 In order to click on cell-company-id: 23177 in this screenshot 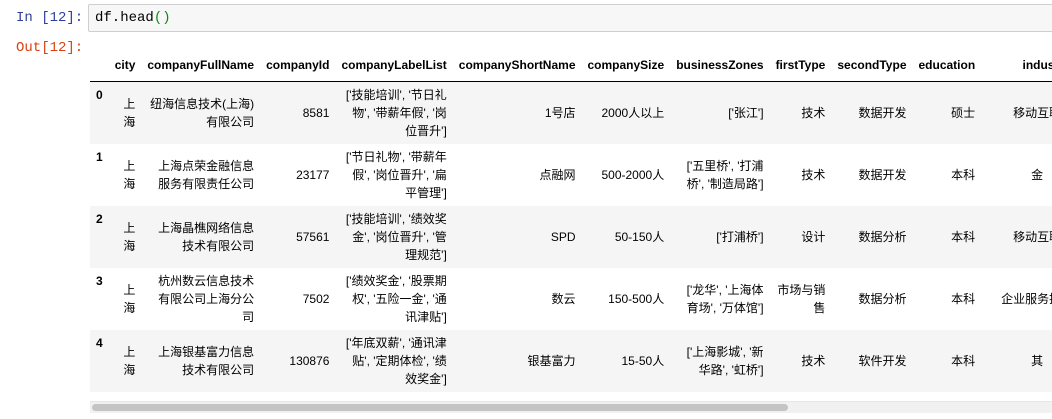, I will do `click(313, 174)`.